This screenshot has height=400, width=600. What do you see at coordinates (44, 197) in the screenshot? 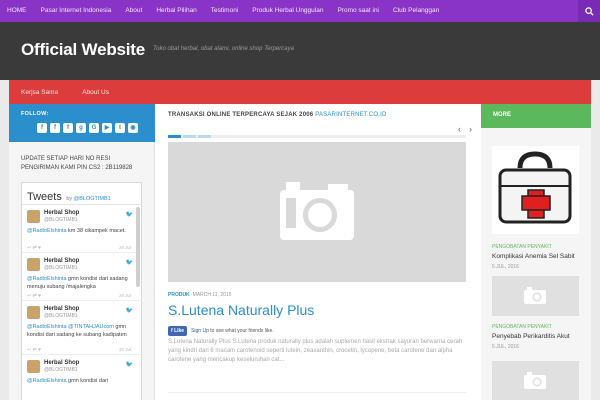
I see `tweets-title: Tweets` at bounding box center [44, 197].